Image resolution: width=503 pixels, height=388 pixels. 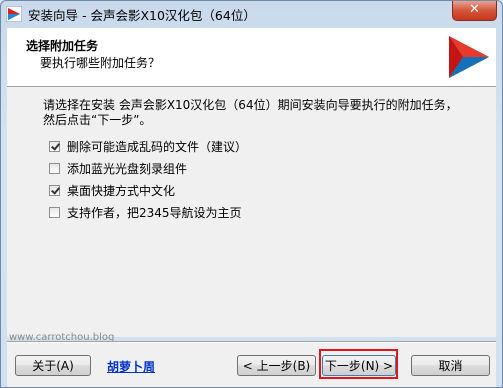 What do you see at coordinates (121, 191) in the screenshot?
I see `option-label: 桌面快捷方式中文化` at bounding box center [121, 191].